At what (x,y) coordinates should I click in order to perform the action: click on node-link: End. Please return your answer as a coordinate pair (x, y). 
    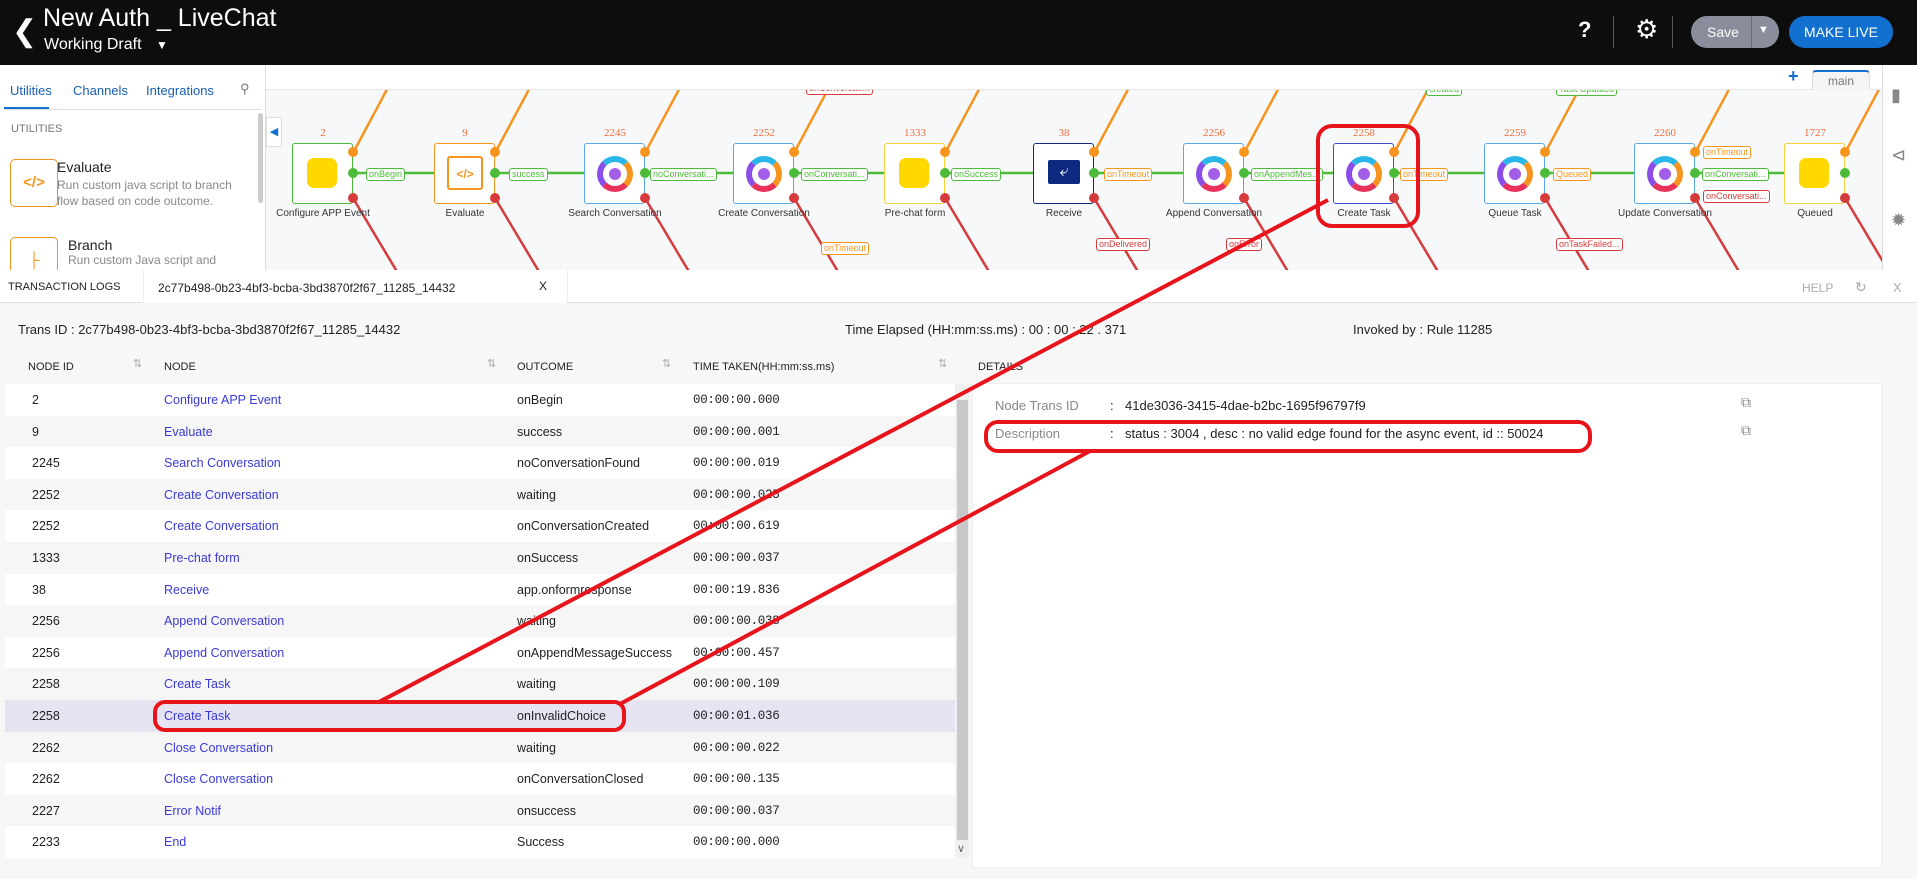
    Looking at the image, I should click on (175, 842).